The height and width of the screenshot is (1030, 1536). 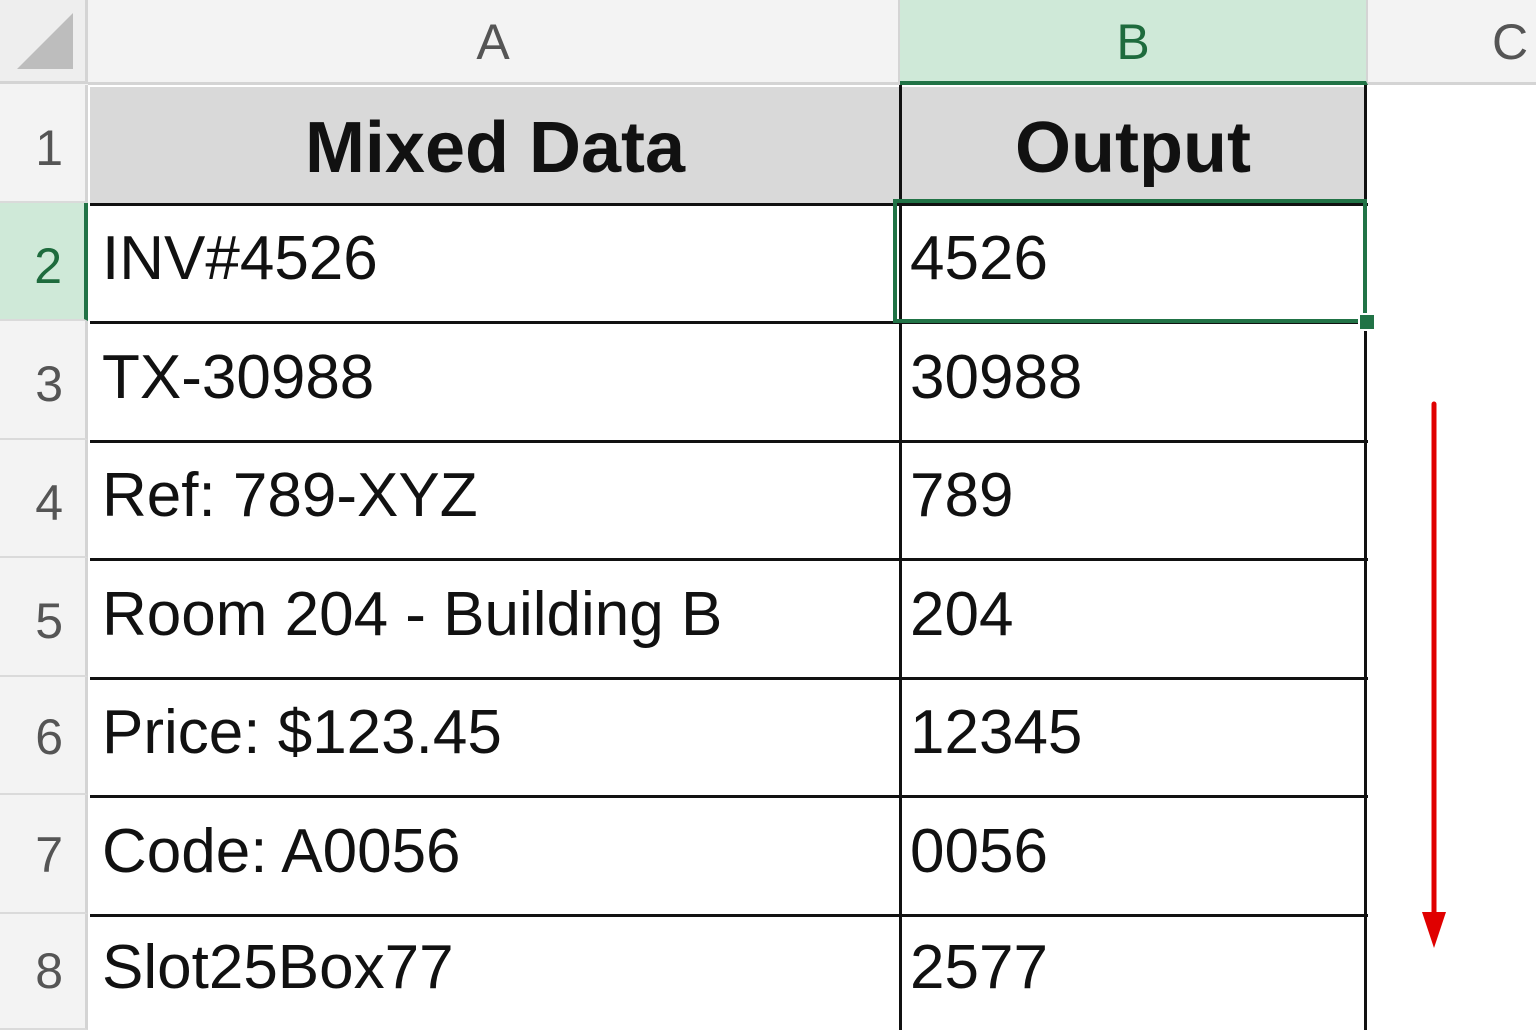 What do you see at coordinates (1434, 674) in the screenshot?
I see `down-arrow-icon` at bounding box center [1434, 674].